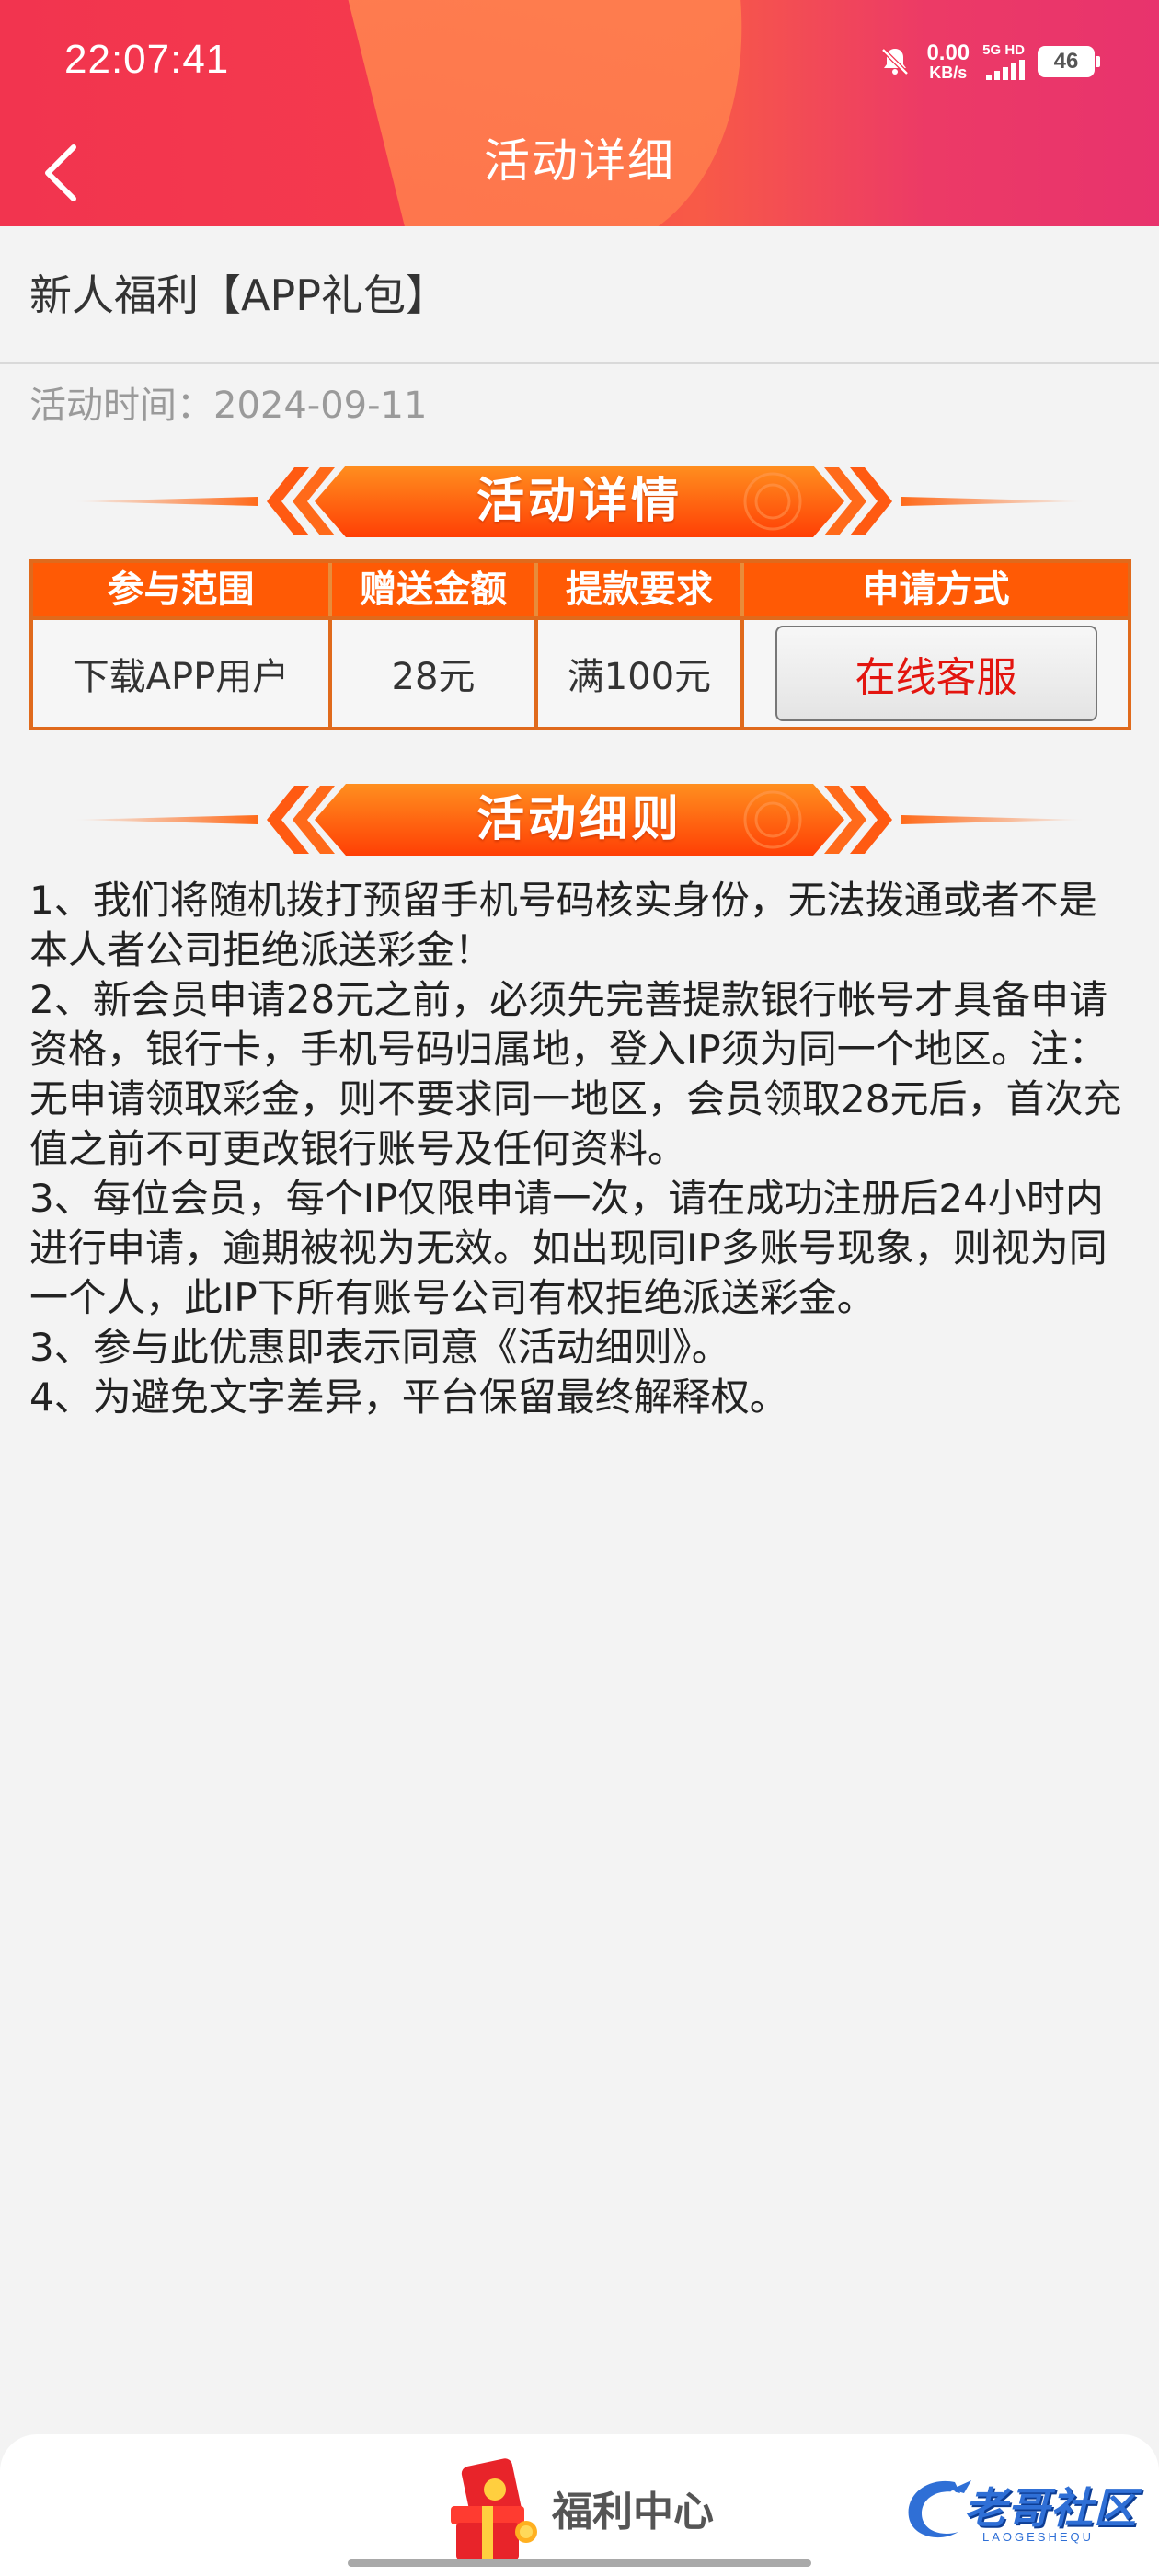 The image size is (1159, 2576). I want to click on status-bar: 22:07:41 0.00 KB/s 5G HD 46, so click(579, 60).